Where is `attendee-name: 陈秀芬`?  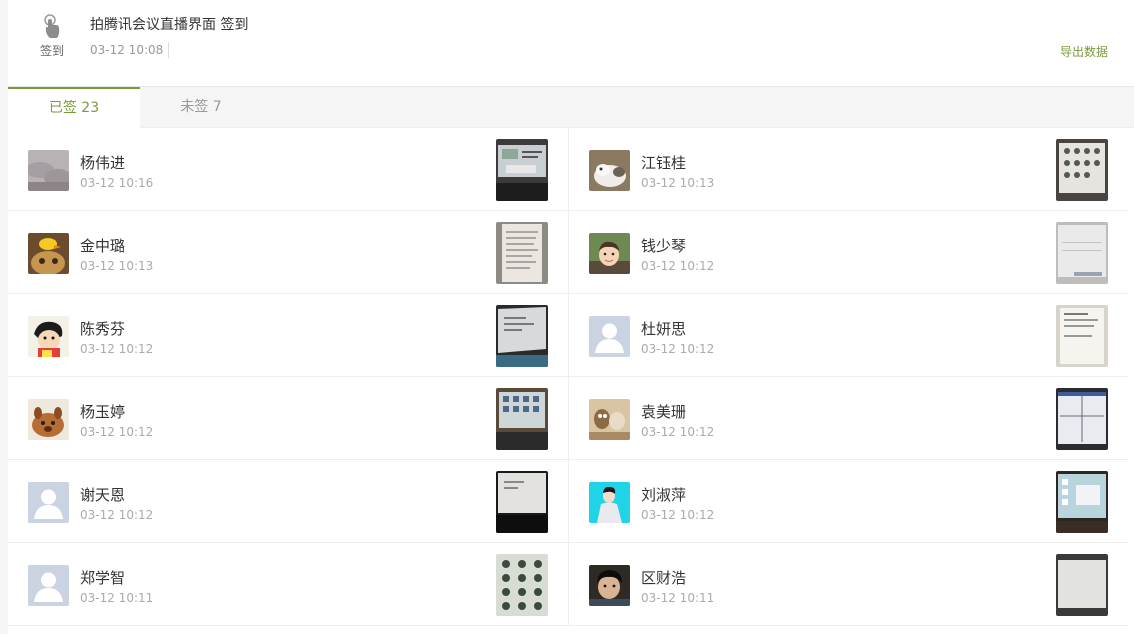
attendee-name: 陈秀芬 is located at coordinates (103, 329).